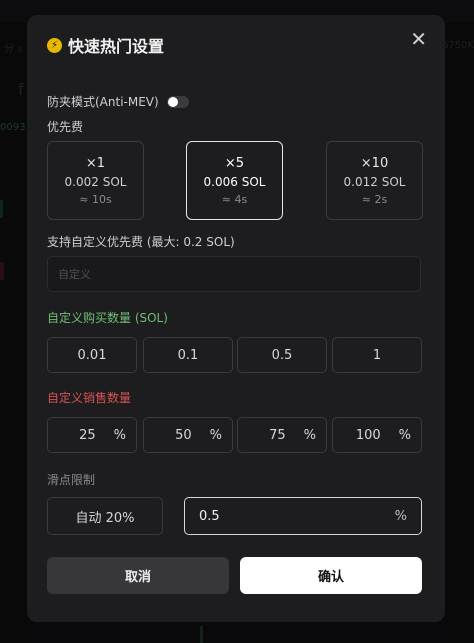 The image size is (474, 643). Describe the element at coordinates (172, 101) in the screenshot. I see `toggle-knob` at that location.